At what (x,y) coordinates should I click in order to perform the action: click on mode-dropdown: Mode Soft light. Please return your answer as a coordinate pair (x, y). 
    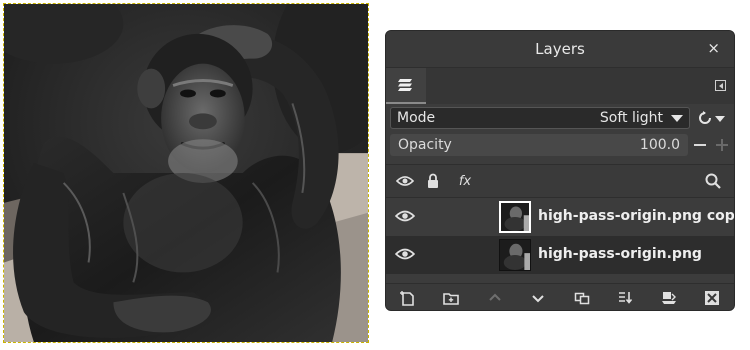
    Looking at the image, I should click on (540, 118).